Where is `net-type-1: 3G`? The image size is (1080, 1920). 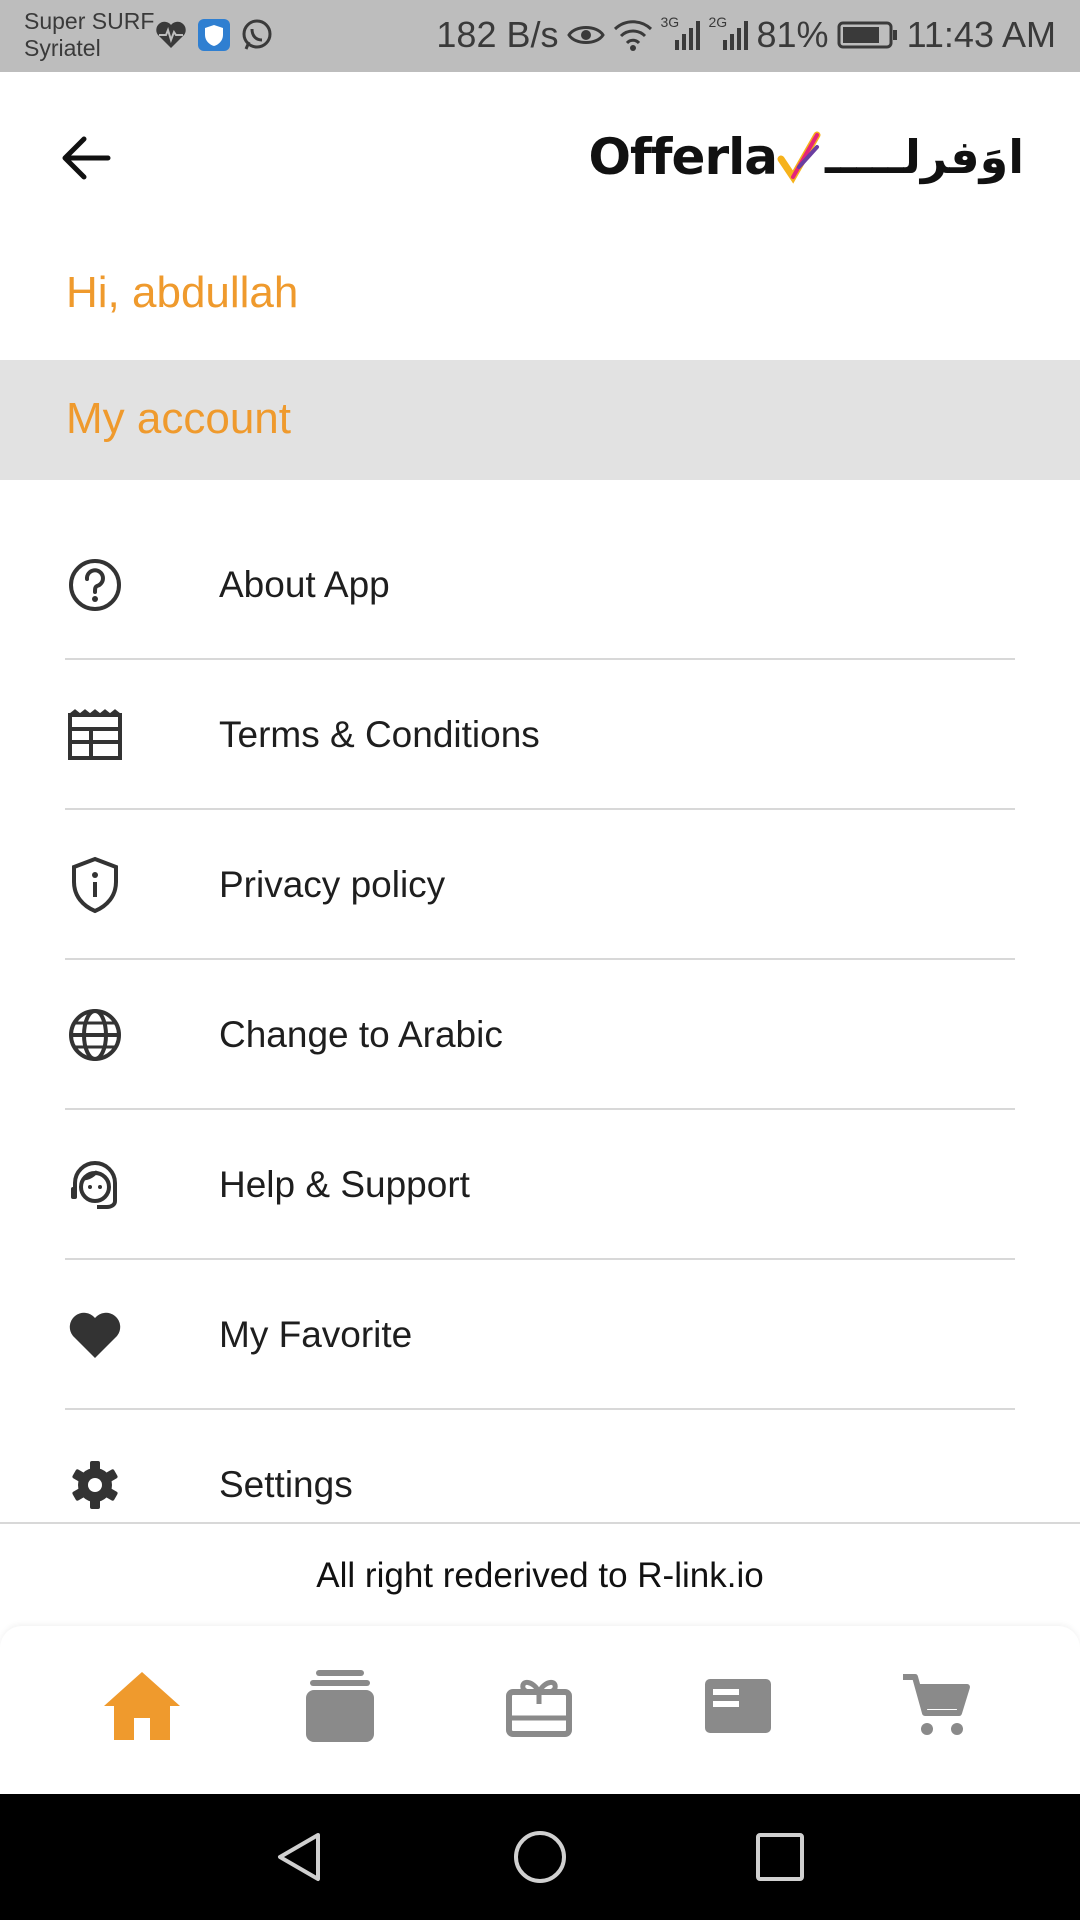 net-type-1: 3G is located at coordinates (670, 22).